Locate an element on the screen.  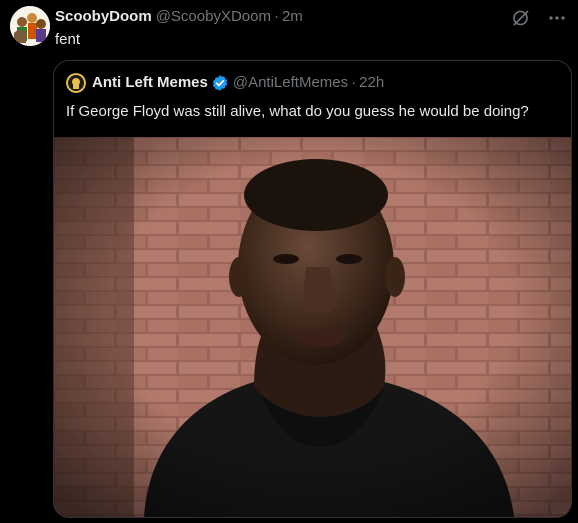
anti-left-memes-logo-icon is located at coordinates (76, 83).